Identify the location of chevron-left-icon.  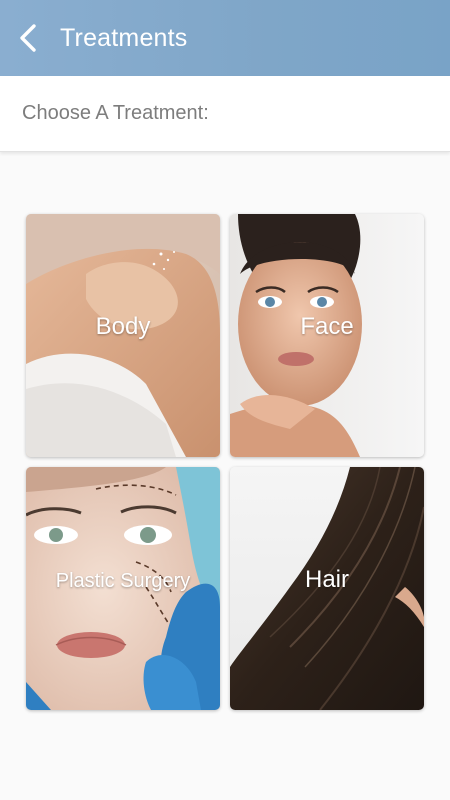
(28, 38).